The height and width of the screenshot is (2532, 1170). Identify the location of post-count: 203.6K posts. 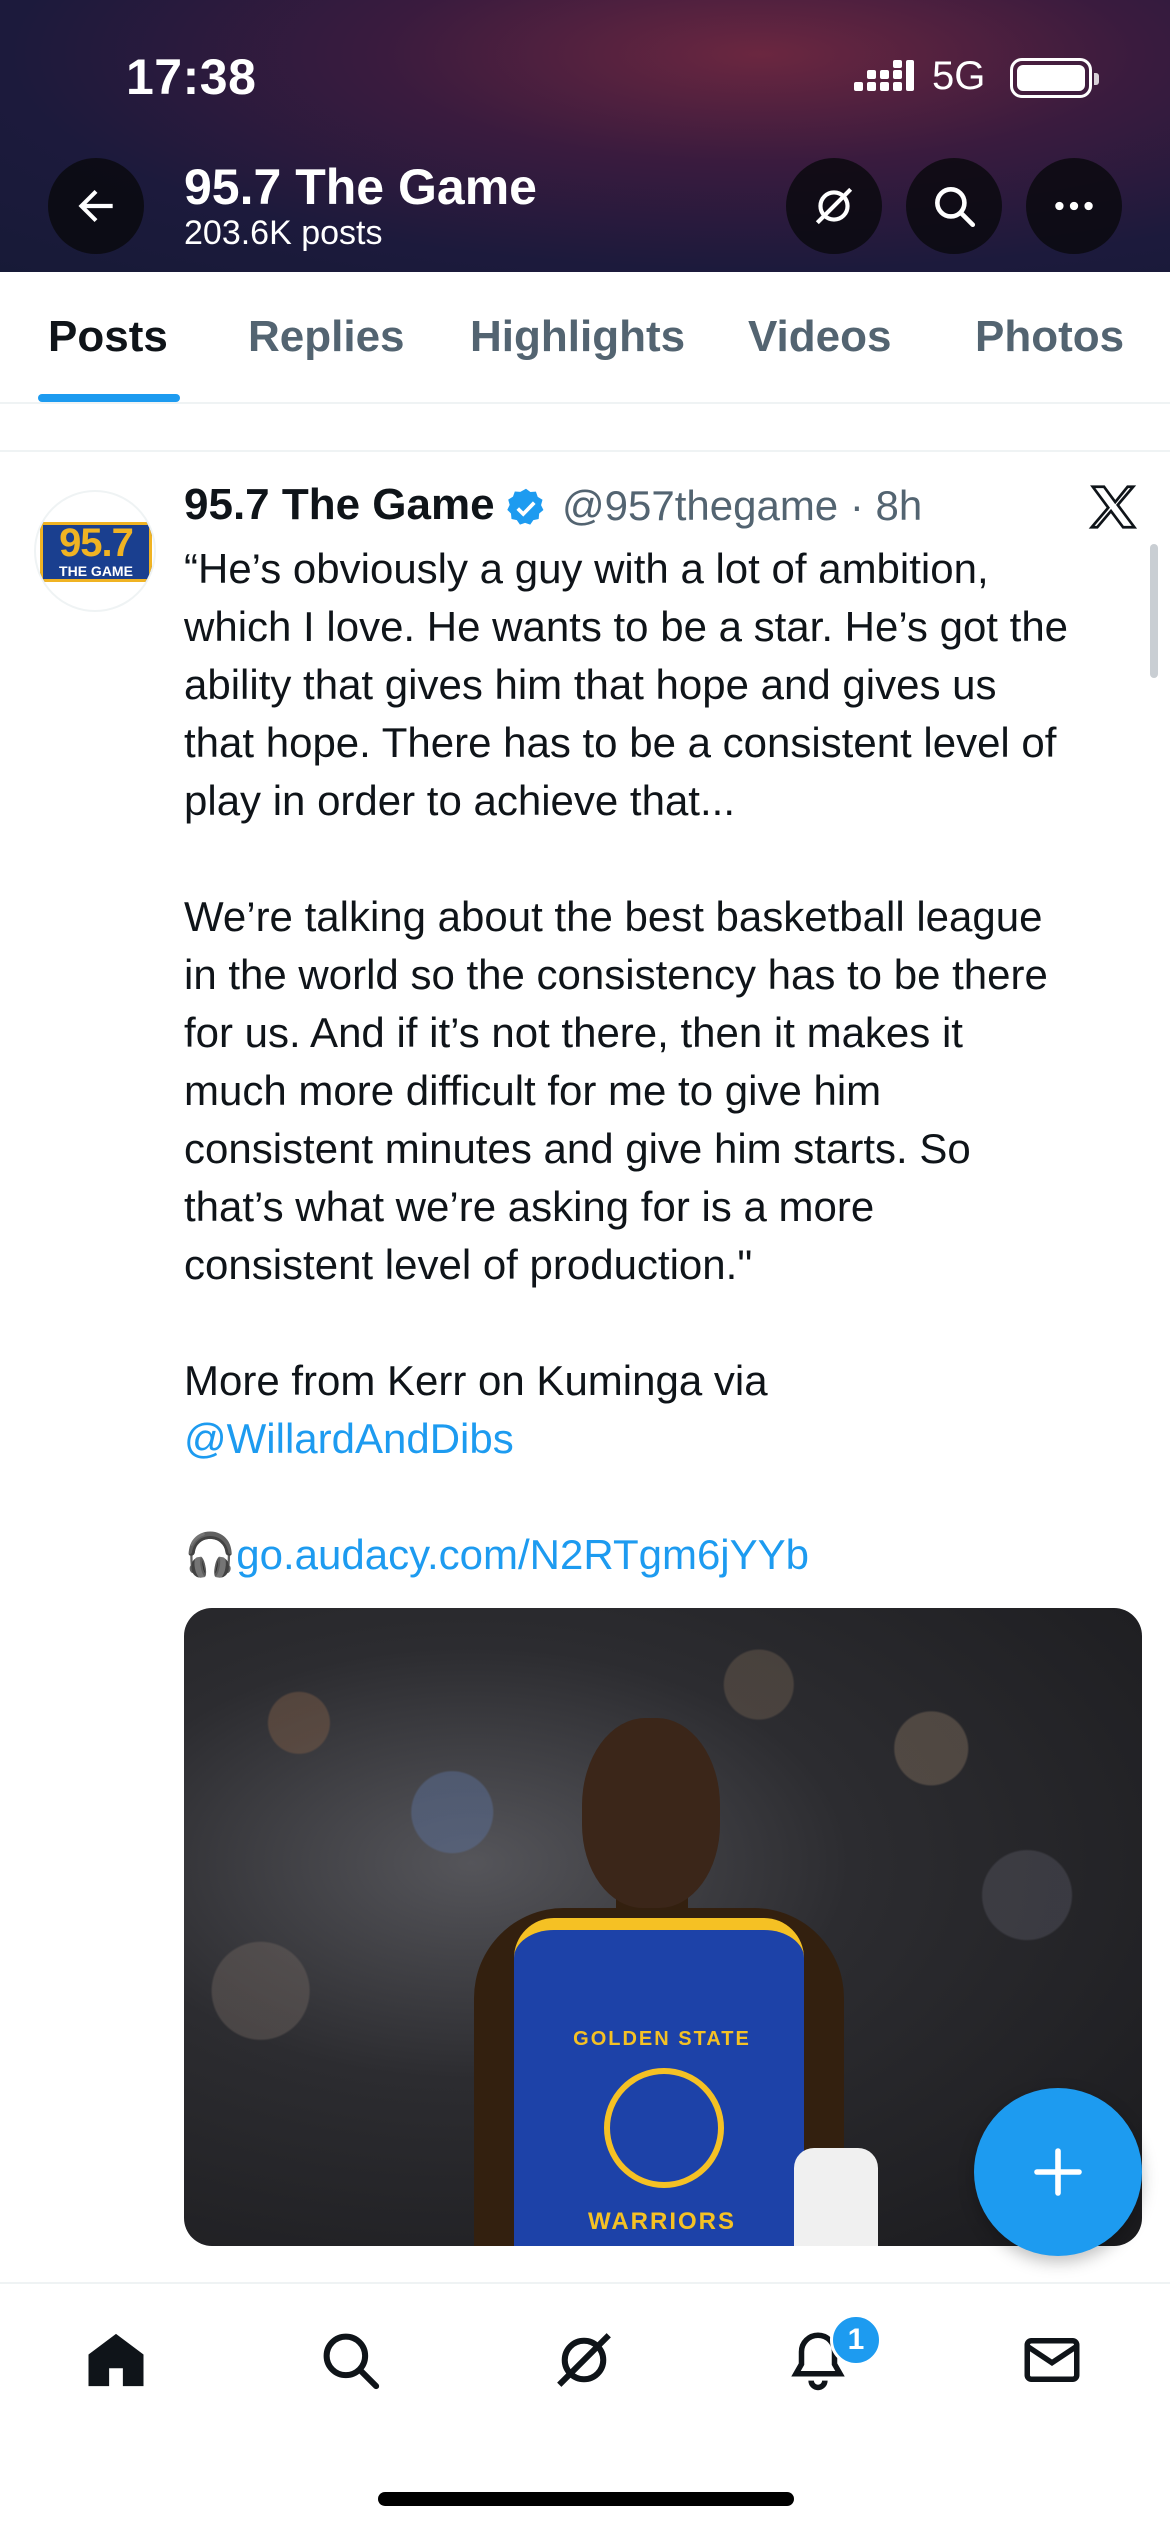
(283, 233).